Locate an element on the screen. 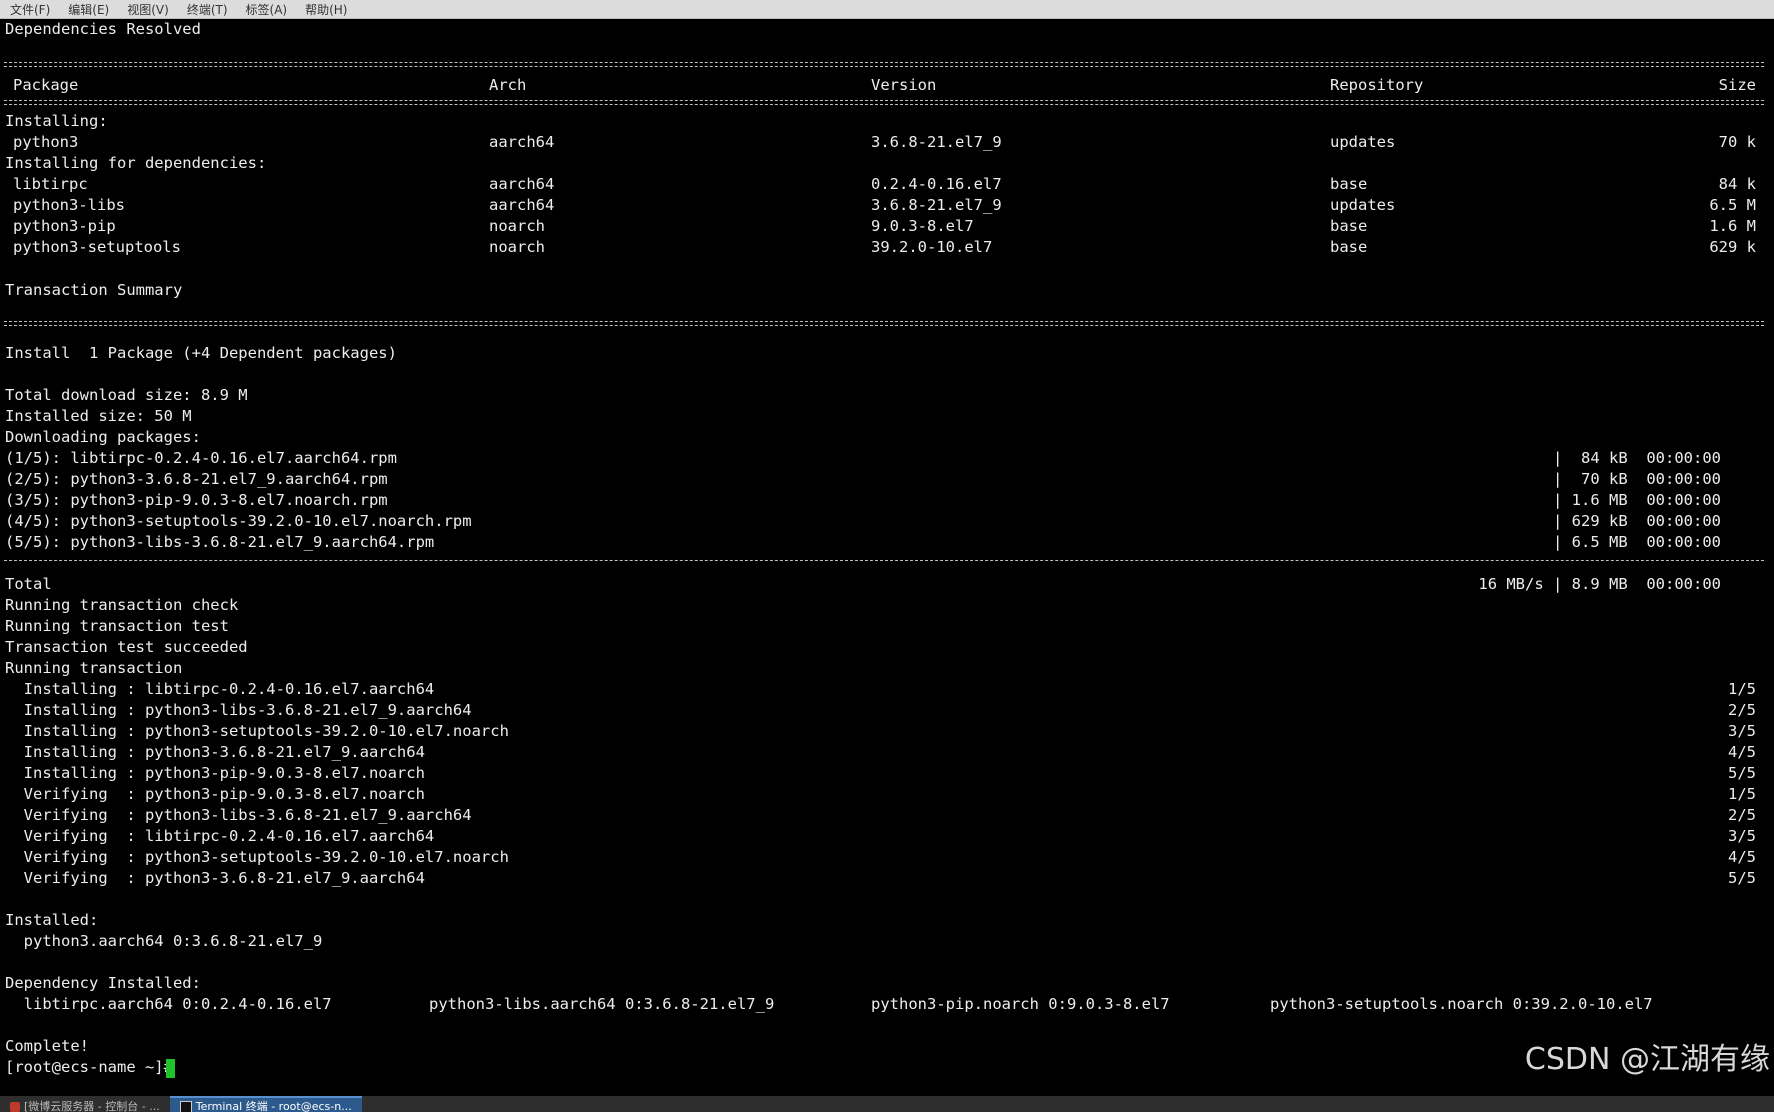 The width and height of the screenshot is (1774, 1112). csdn-watermark: CSDN @江湖有缘 is located at coordinates (1647, 1059).